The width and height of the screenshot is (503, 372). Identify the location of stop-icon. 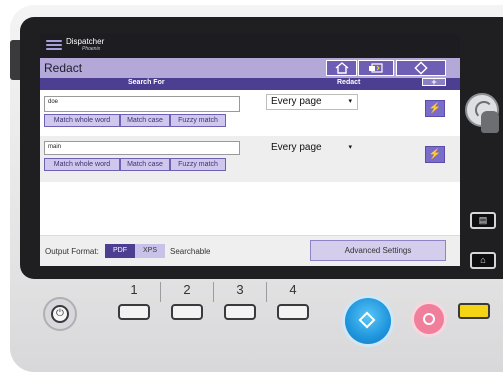
(429, 319).